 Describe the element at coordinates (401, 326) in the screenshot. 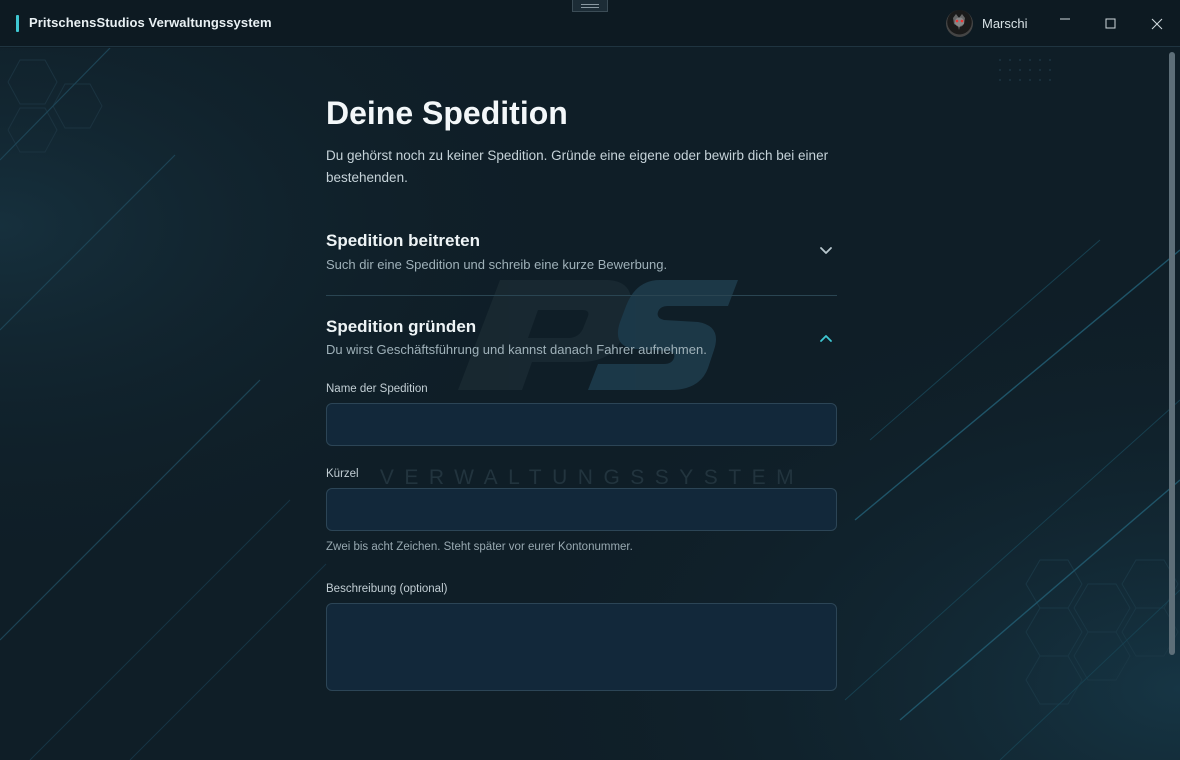

I see `section-found-title: Spedition gründen` at that location.